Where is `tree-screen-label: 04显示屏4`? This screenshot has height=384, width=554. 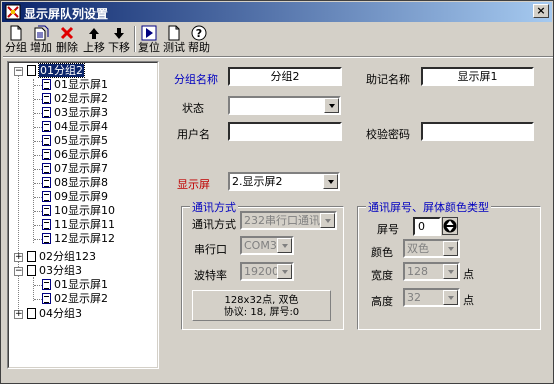 tree-screen-label: 04显示屏4 is located at coordinates (81, 126).